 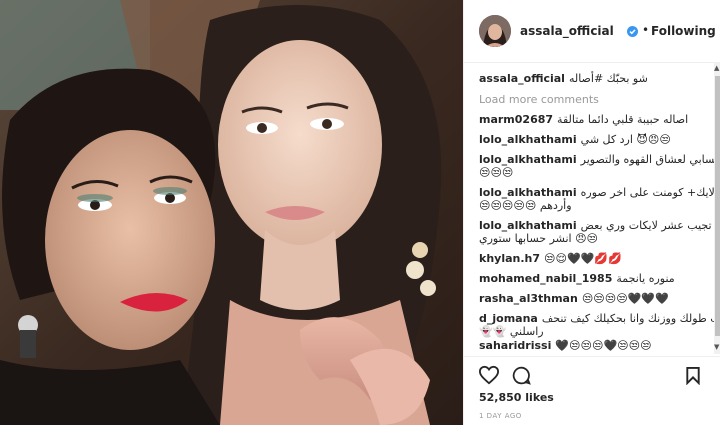 I want to click on comment-text: 😒😒😒, so click(x=496, y=172).